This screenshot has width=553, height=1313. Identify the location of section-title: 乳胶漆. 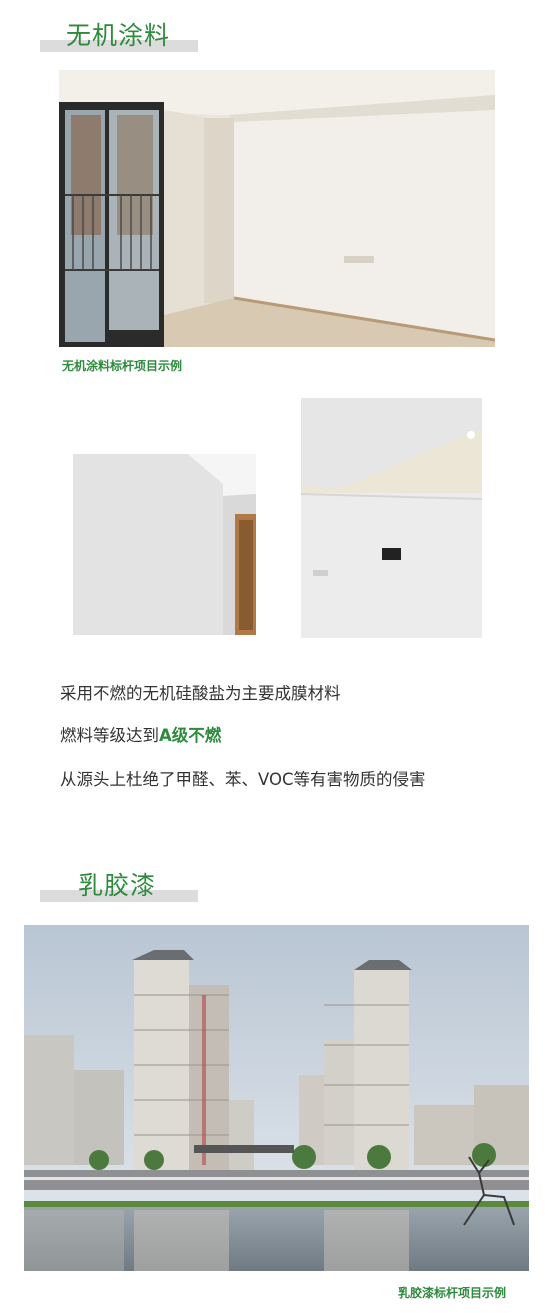
(117, 885).